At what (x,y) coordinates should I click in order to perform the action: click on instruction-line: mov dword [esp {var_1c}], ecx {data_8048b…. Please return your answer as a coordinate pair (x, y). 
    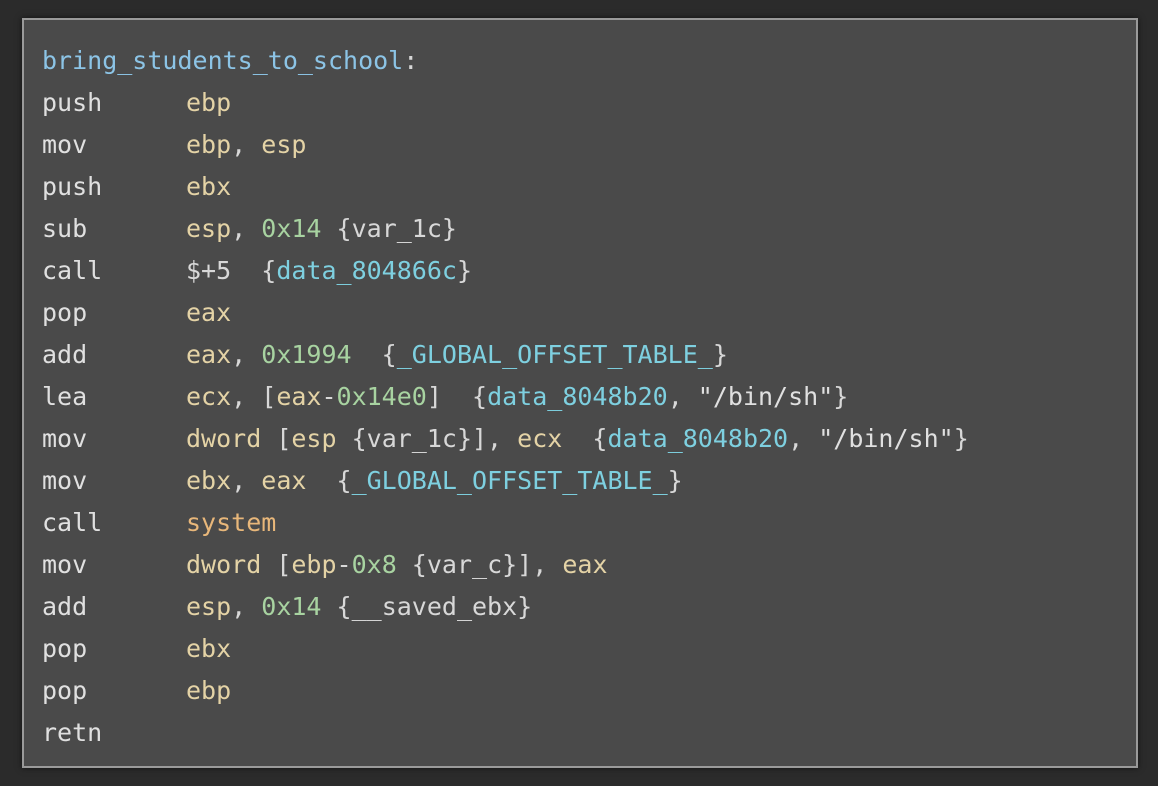
    Looking at the image, I should click on (505, 439).